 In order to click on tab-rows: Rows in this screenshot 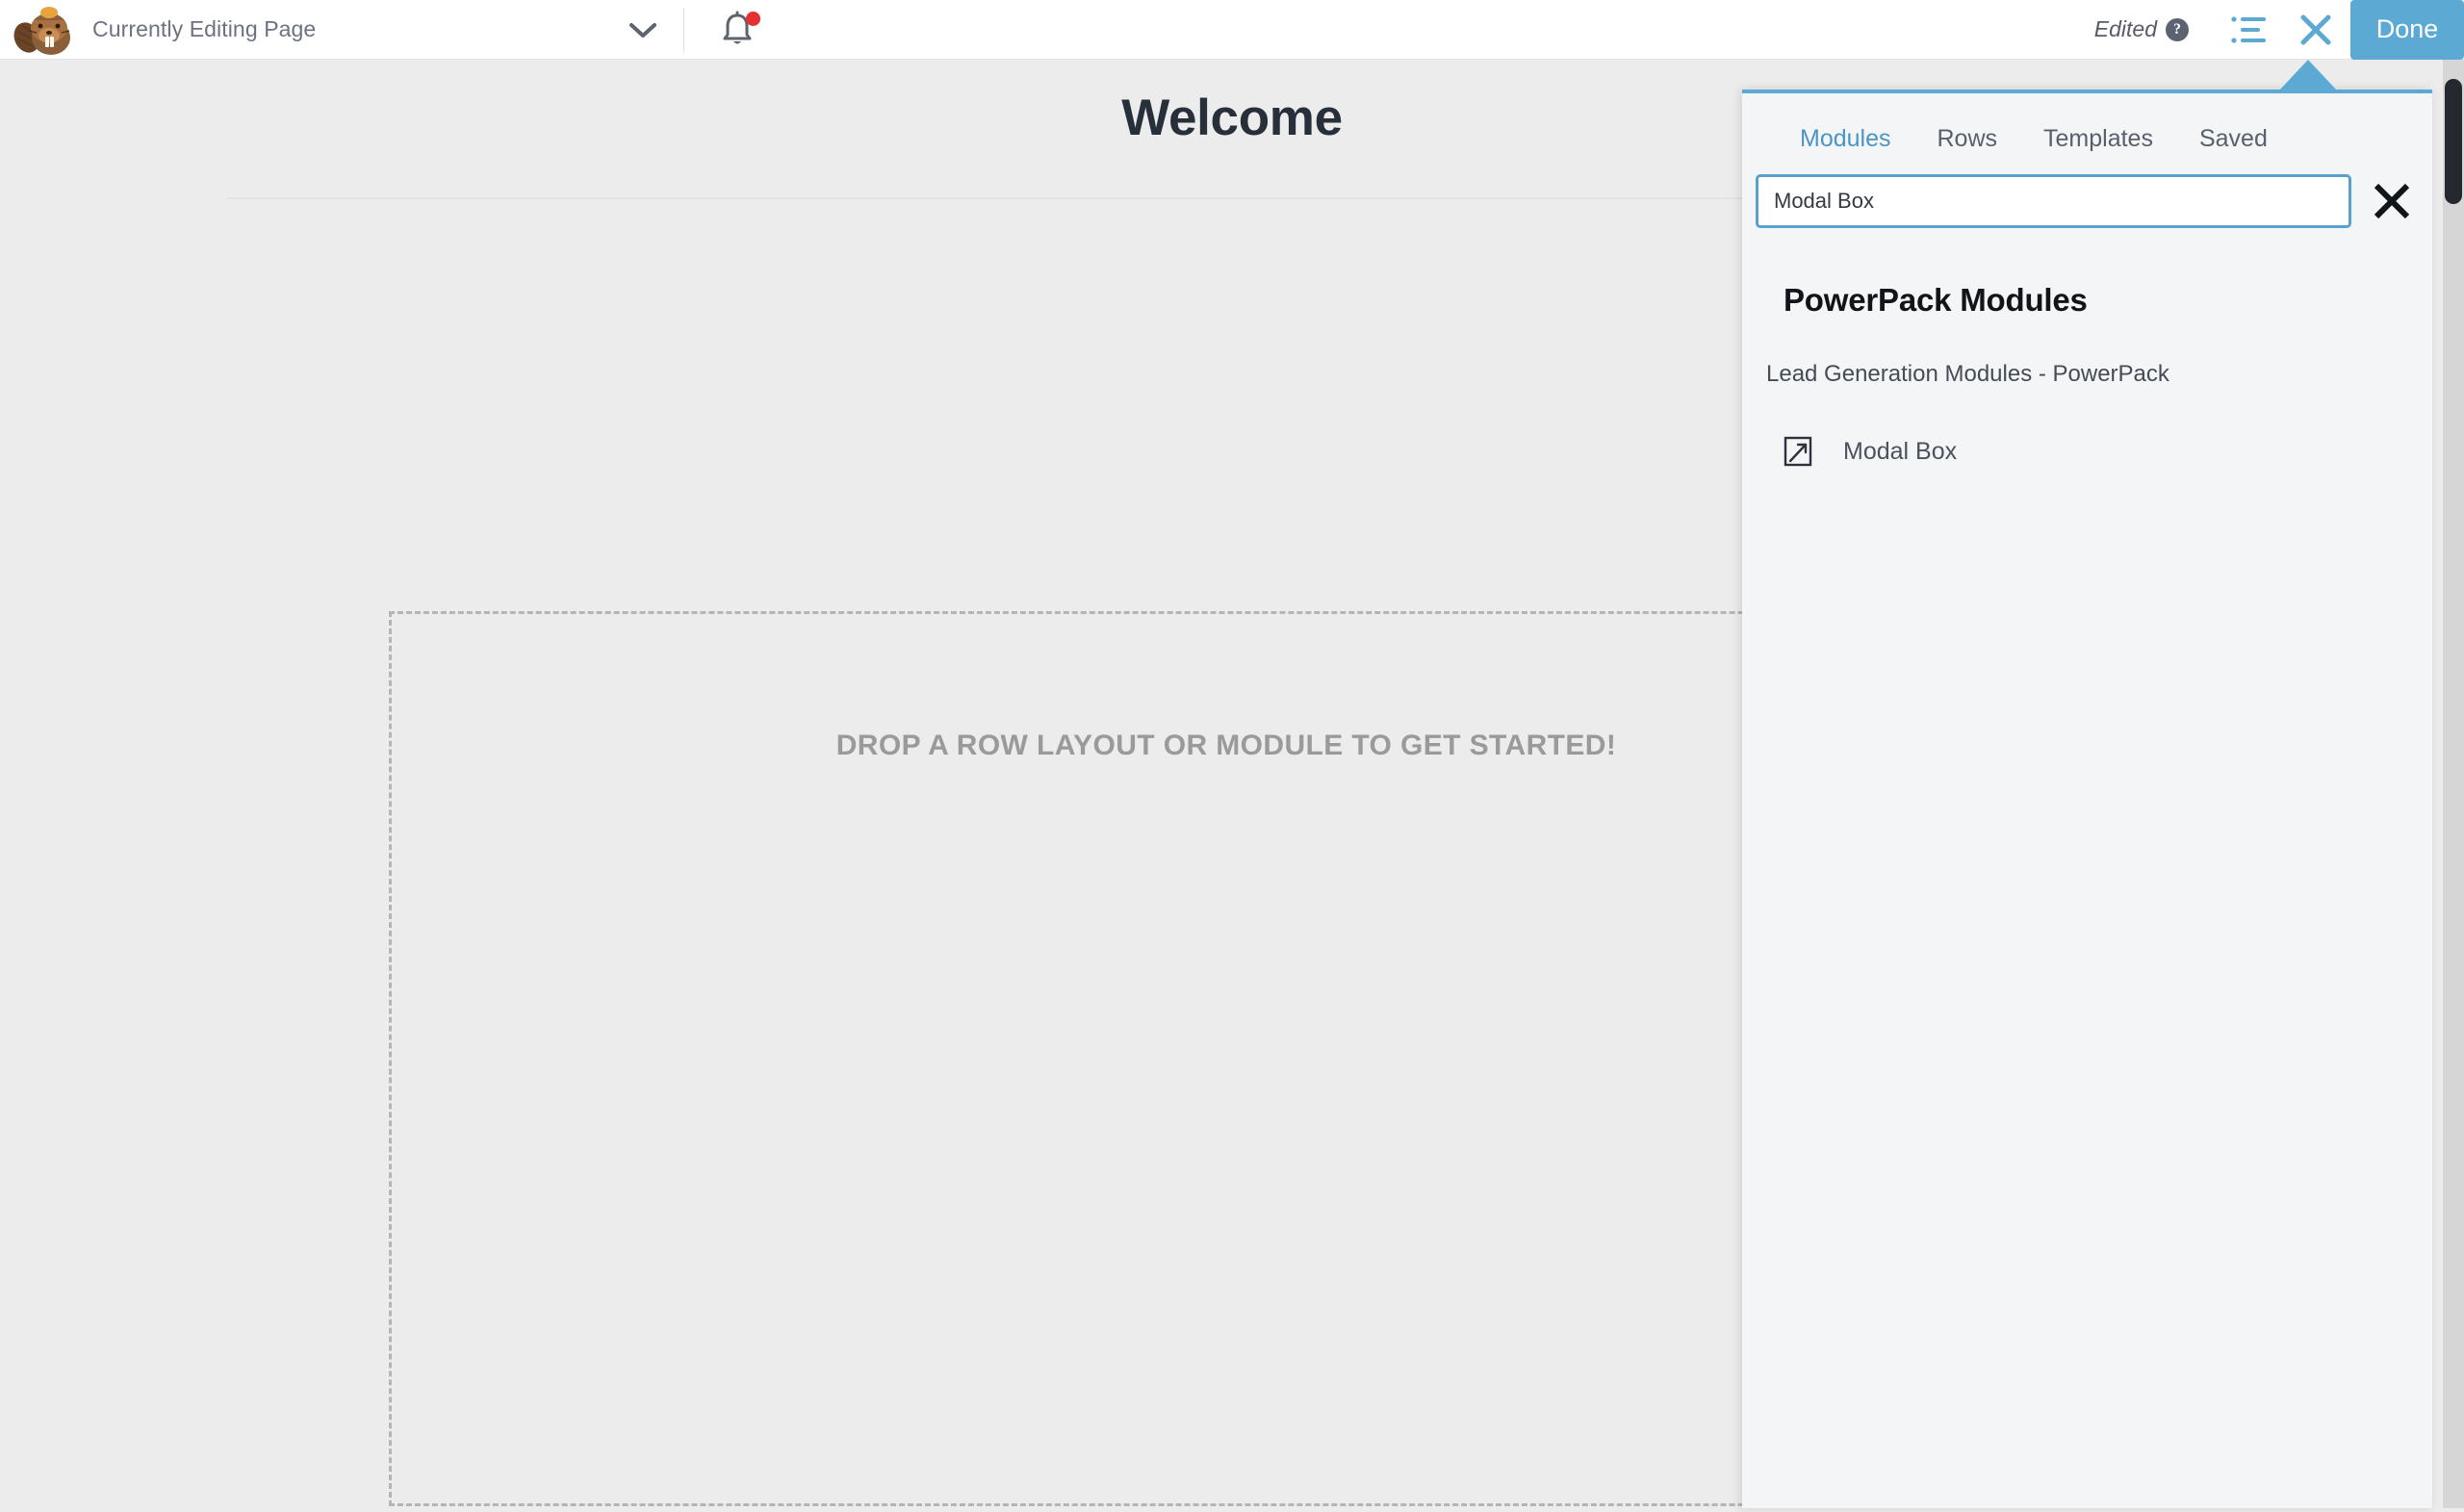, I will do `click(1968, 139)`.